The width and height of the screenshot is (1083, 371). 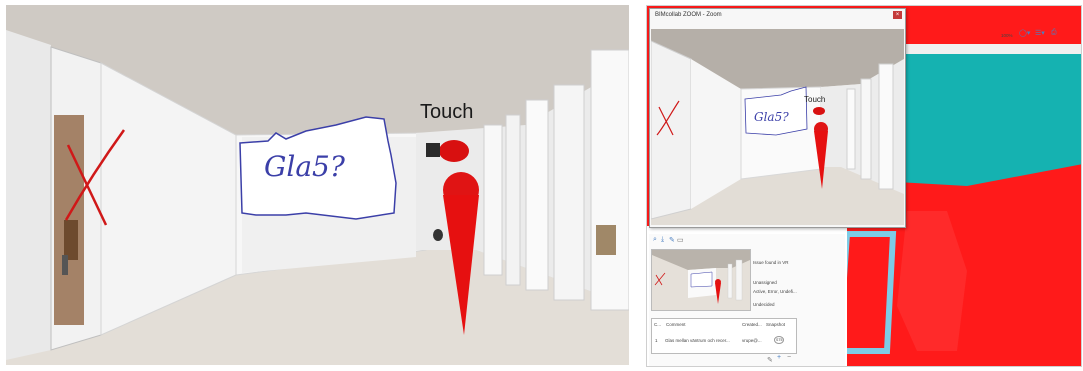 What do you see at coordinates (764, 304) in the screenshot?
I see `issue-decision: Undecided` at bounding box center [764, 304].